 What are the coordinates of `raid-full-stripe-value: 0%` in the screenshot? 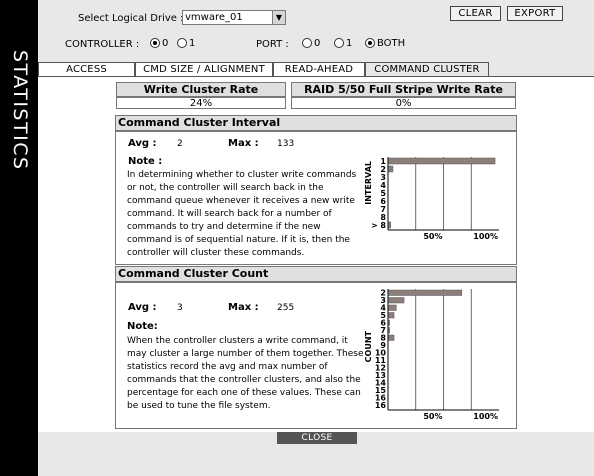 It's located at (403, 103).